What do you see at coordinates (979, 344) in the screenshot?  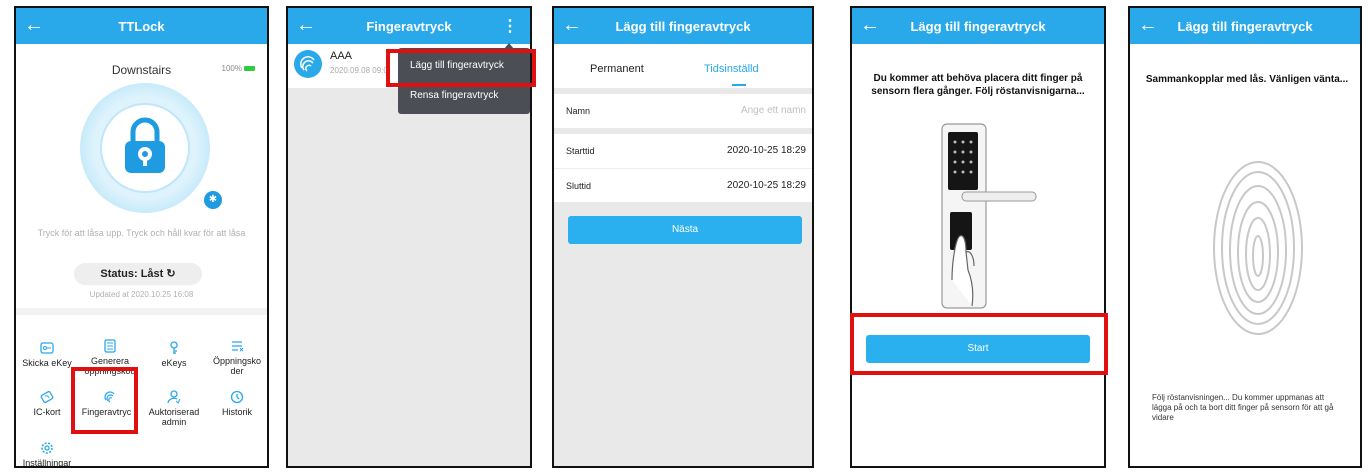 I see `highlight-start-button` at bounding box center [979, 344].